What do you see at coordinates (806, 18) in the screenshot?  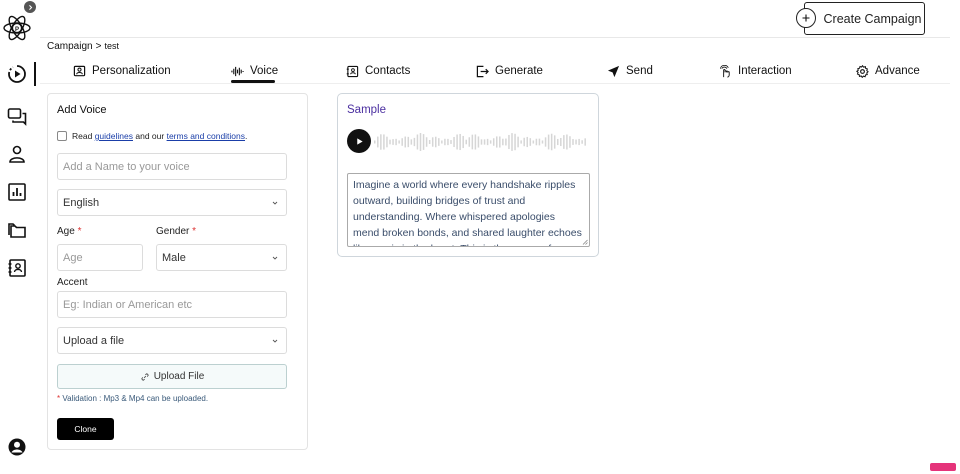 I see `plus-circle-icon` at bounding box center [806, 18].